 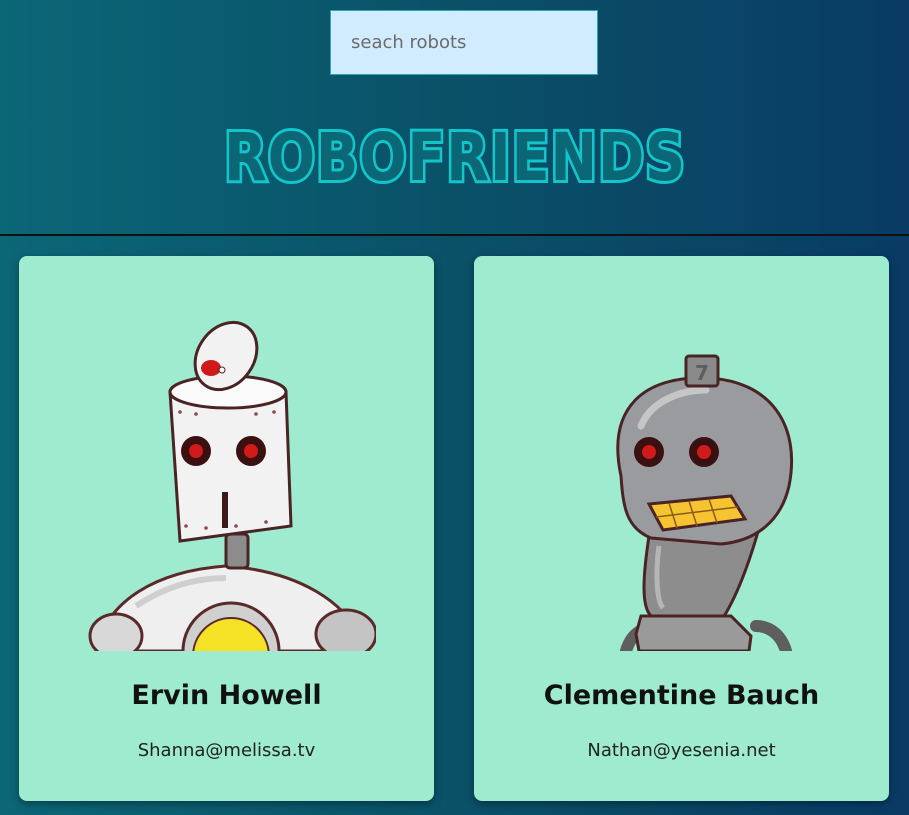 I want to click on page-title: ROBOFRIENDS, so click(x=454, y=156).